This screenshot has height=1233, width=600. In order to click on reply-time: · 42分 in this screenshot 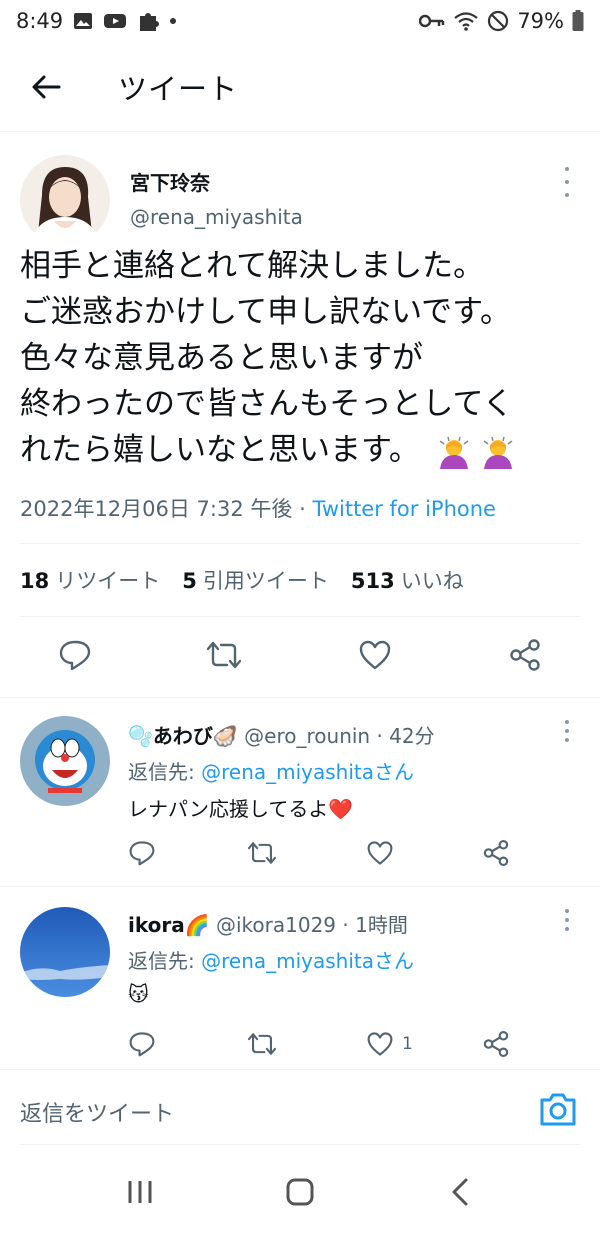, I will do `click(405, 736)`.